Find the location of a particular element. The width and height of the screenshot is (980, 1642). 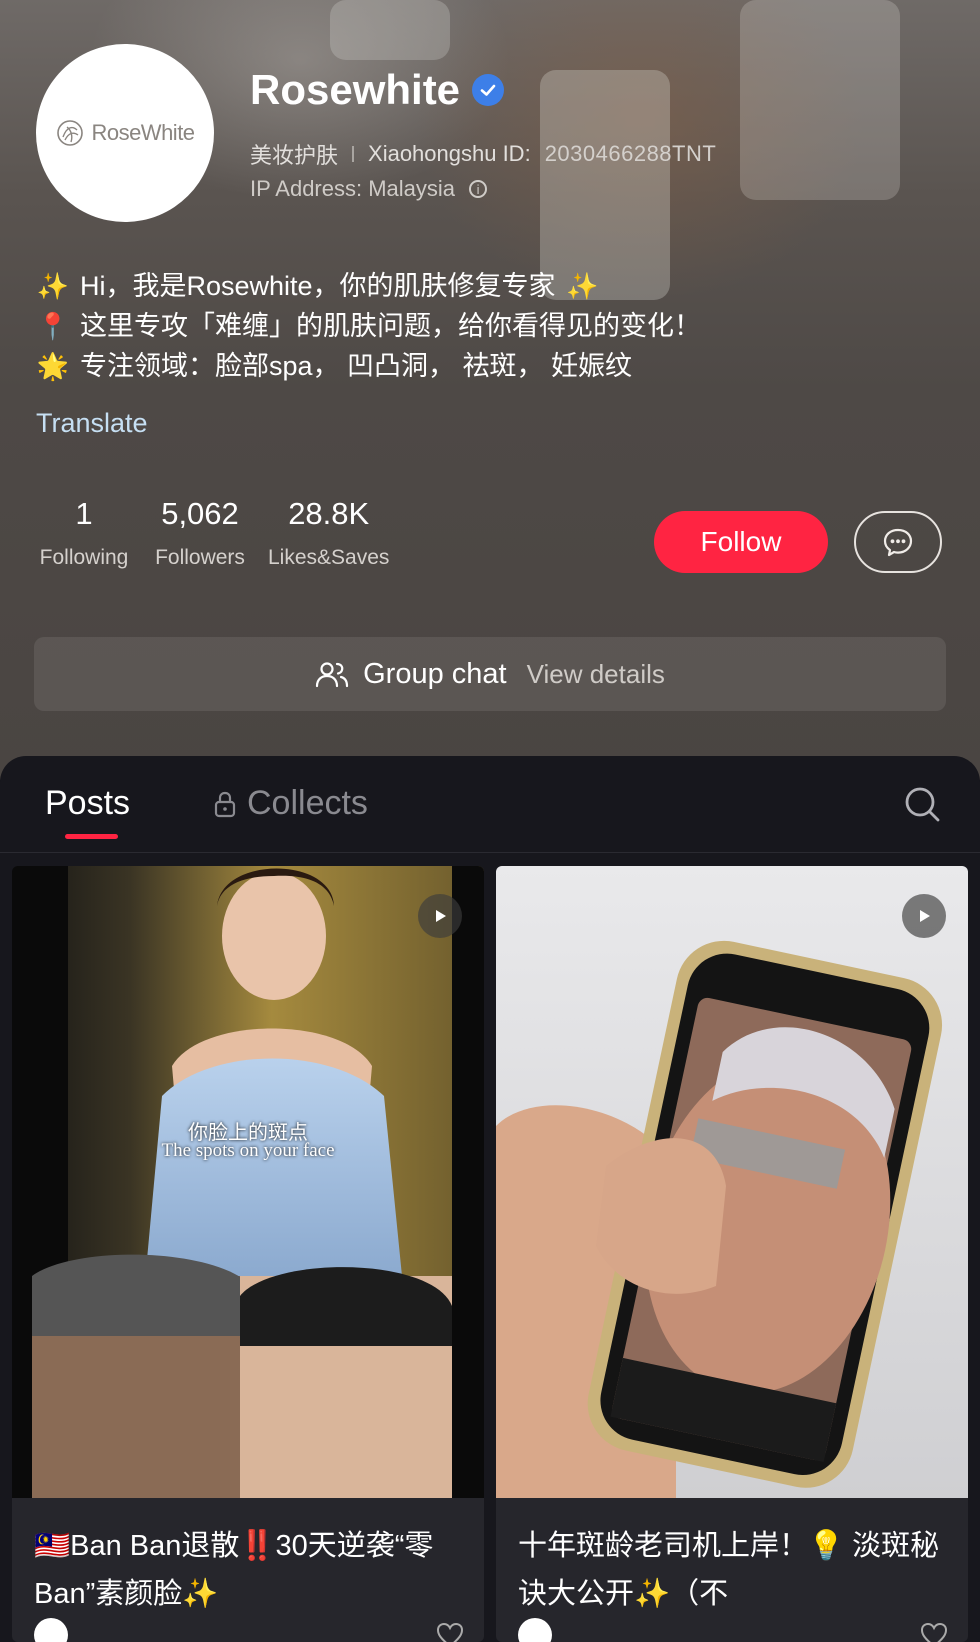

bio-text: 专注领域：脸部spa， 凹凸洞， 祛斑， 妊娠纹 is located at coordinates (356, 366).